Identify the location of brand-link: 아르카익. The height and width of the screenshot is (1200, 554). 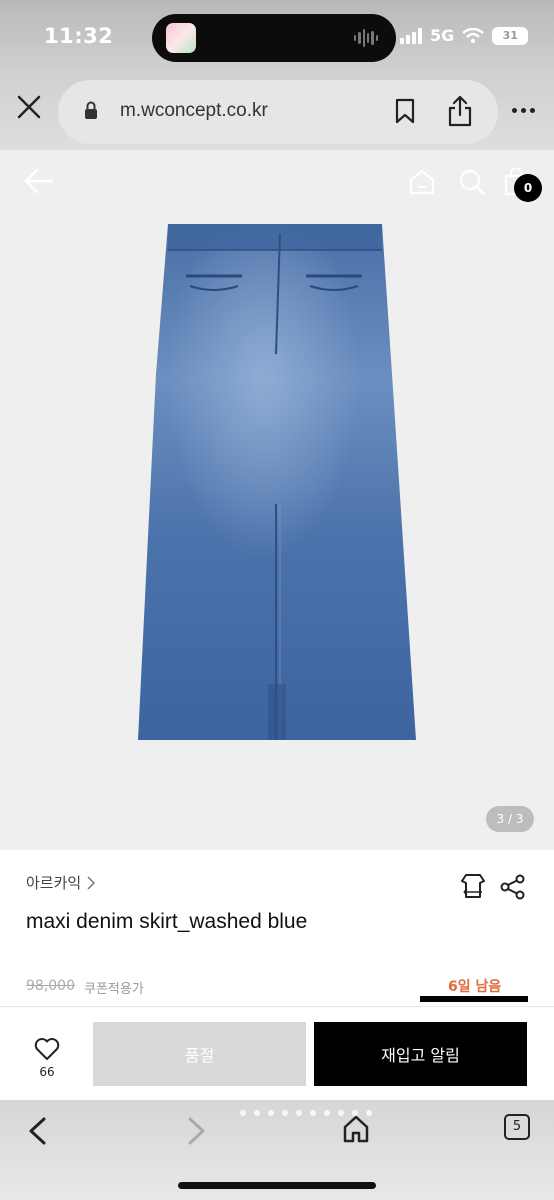
(61, 882).